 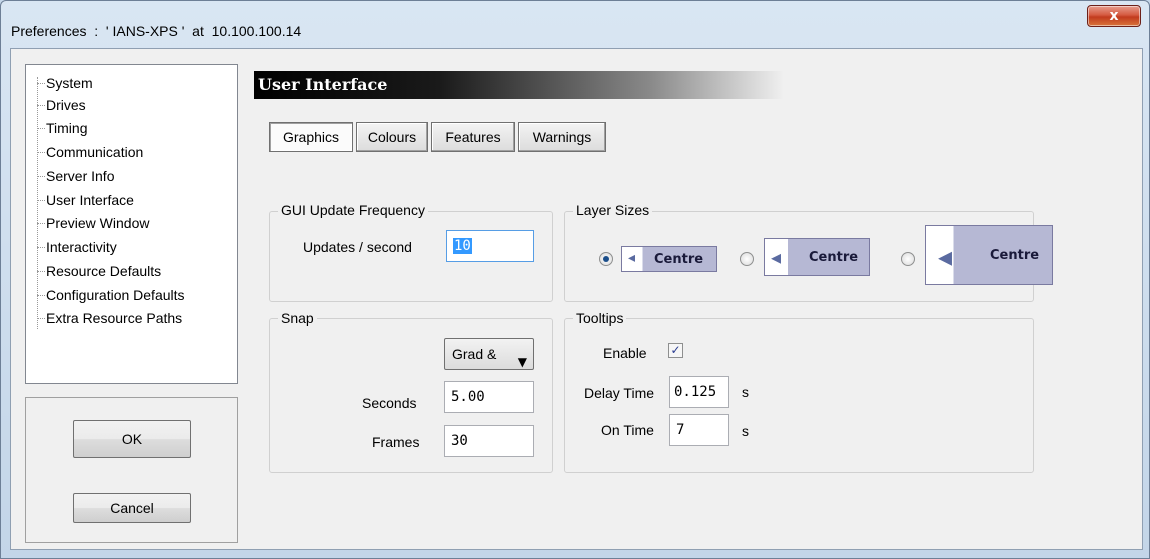 I want to click on tree-item-system: System, so click(x=59, y=84).